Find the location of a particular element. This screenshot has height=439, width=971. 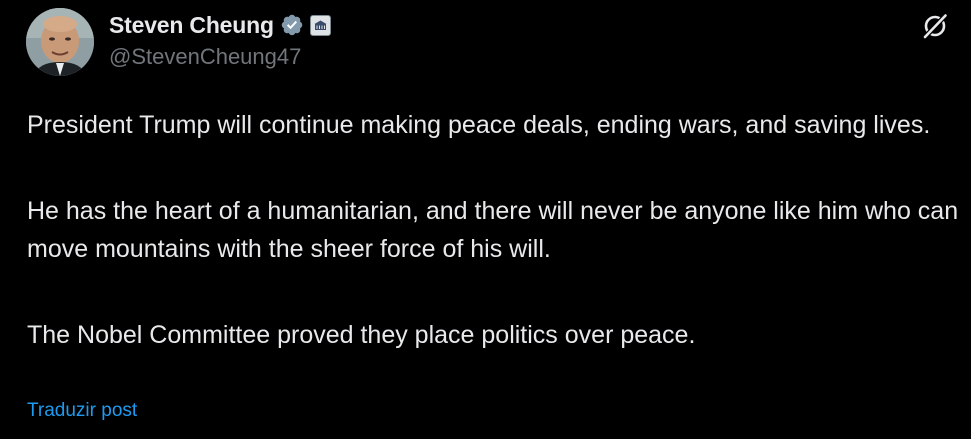

affiliate-seal-glyph is located at coordinates (320, 25).